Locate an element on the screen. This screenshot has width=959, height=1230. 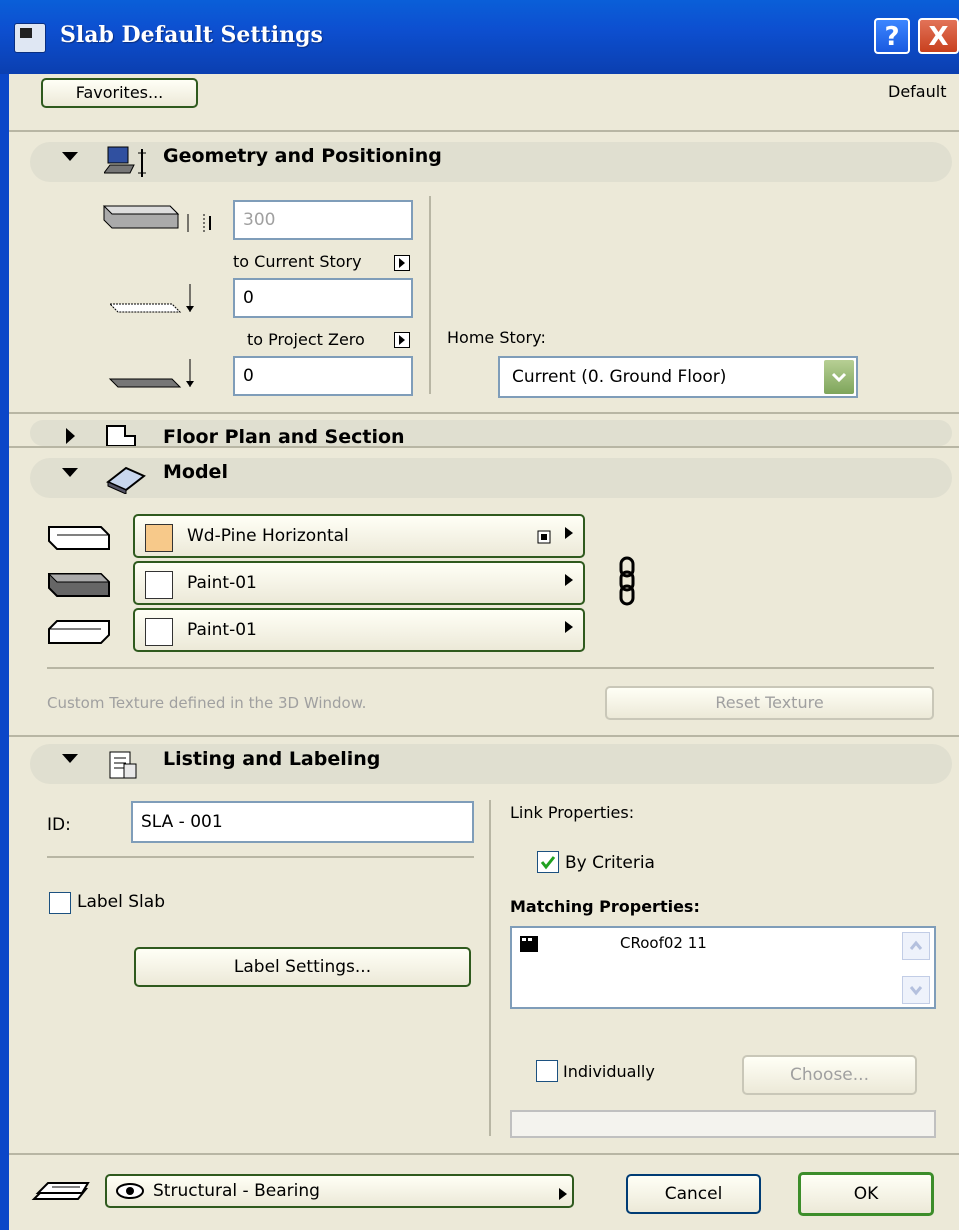
material-name: Wd-Pine Horizontal is located at coordinates (268, 536).